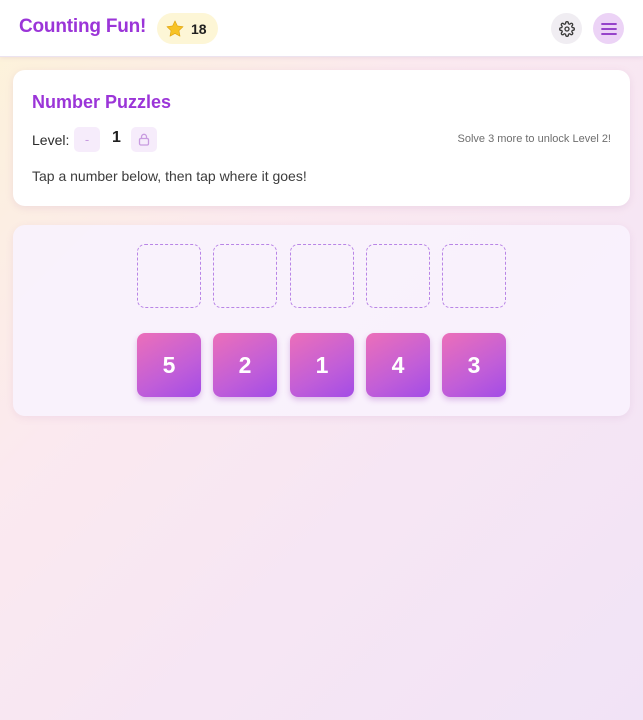 Image resolution: width=643 pixels, height=720 pixels. What do you see at coordinates (398, 365) in the screenshot?
I see `number-tile: 4` at bounding box center [398, 365].